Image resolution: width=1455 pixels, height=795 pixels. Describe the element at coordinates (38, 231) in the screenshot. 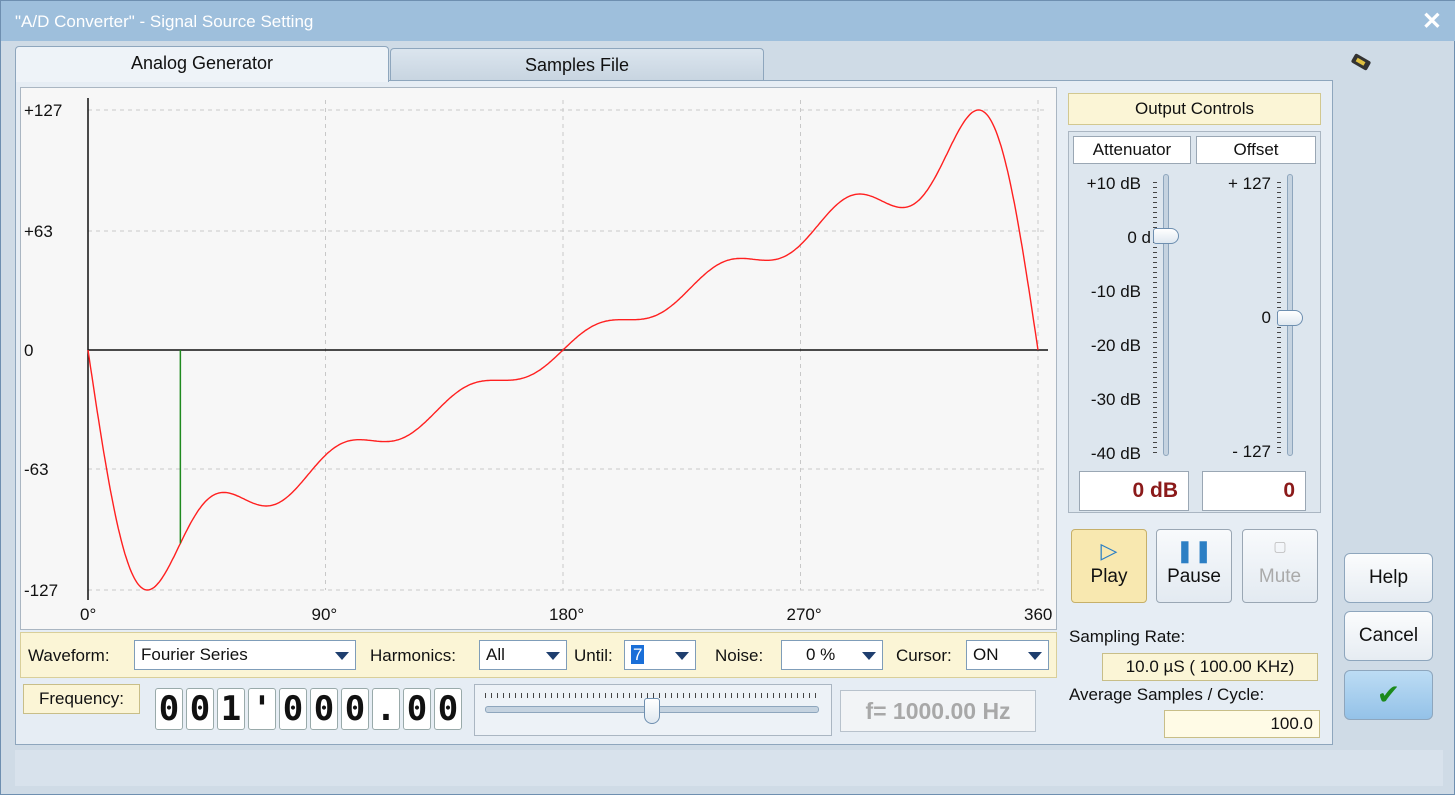

I see `y-tick-label: +63` at that location.